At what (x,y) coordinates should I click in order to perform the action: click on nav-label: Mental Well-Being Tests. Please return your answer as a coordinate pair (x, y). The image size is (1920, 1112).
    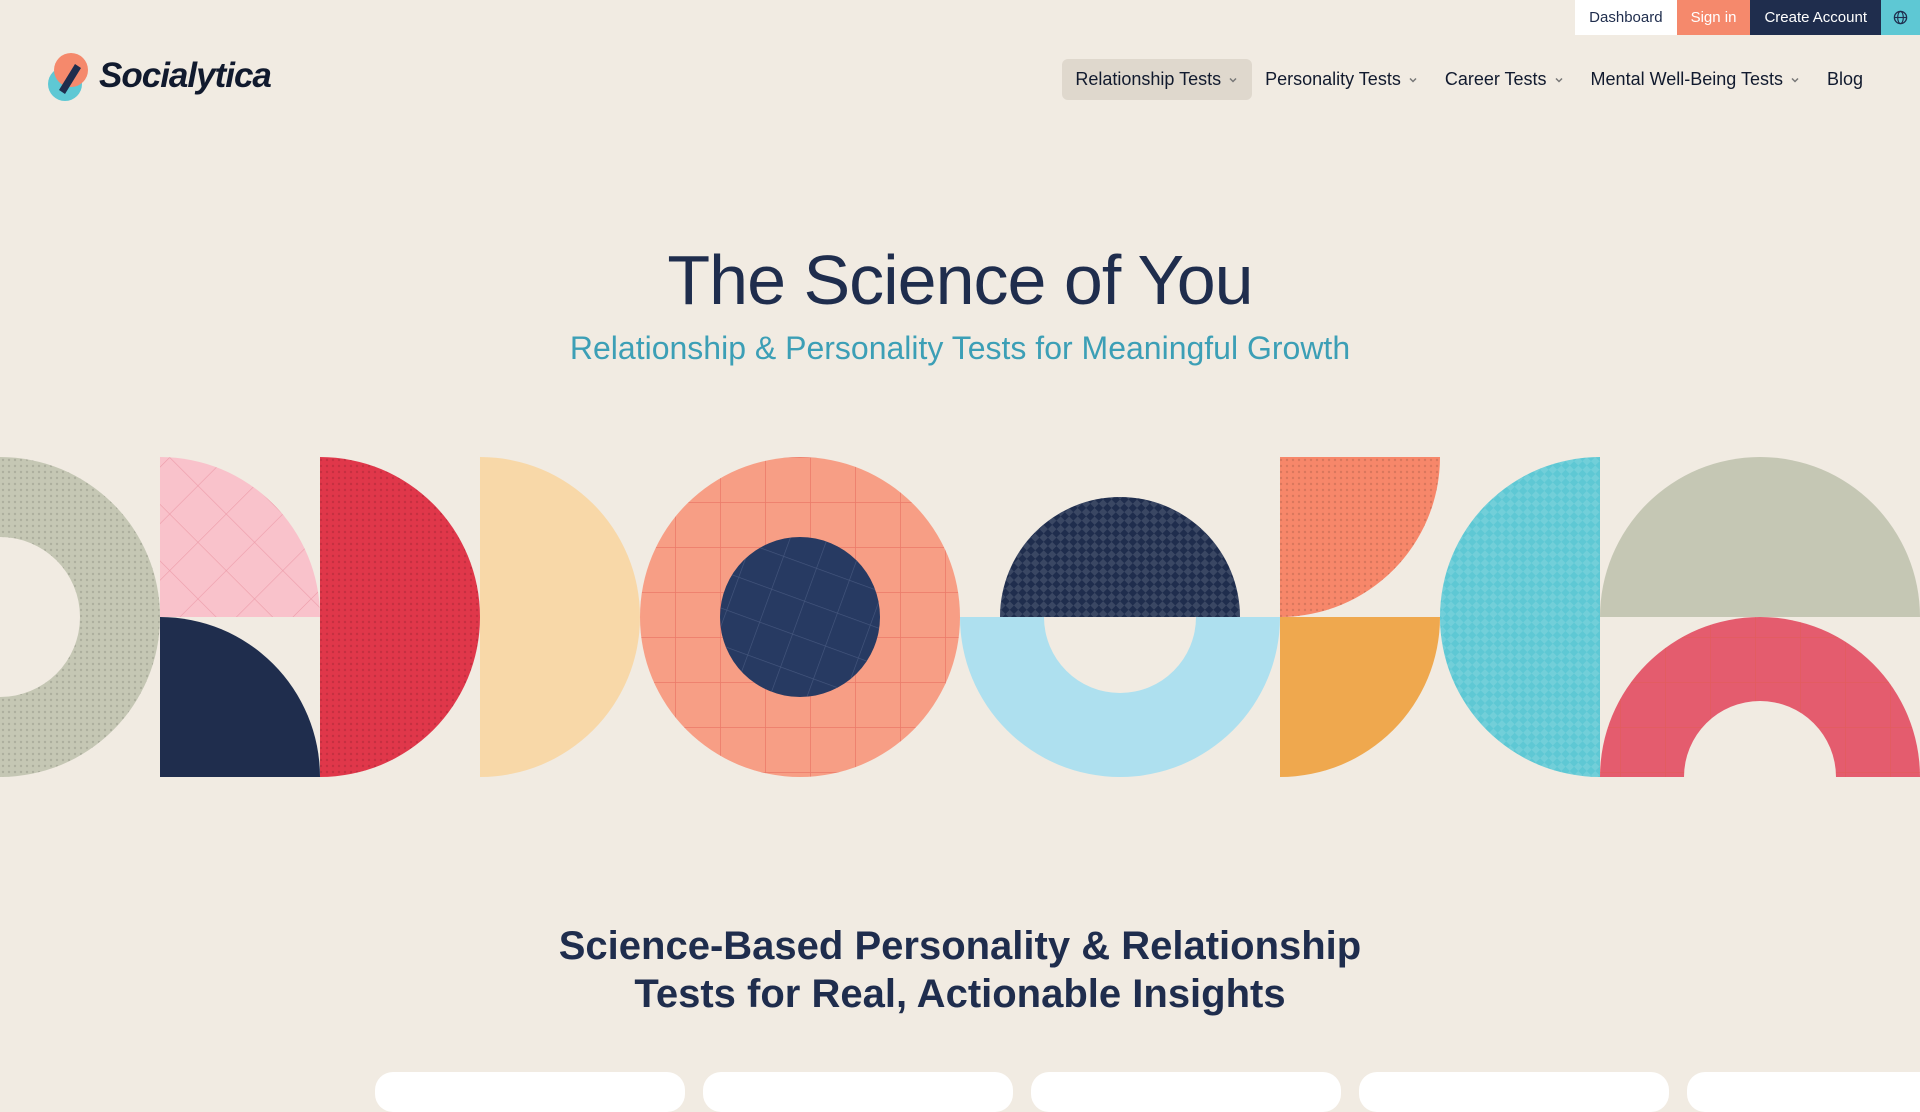
    Looking at the image, I should click on (1686, 79).